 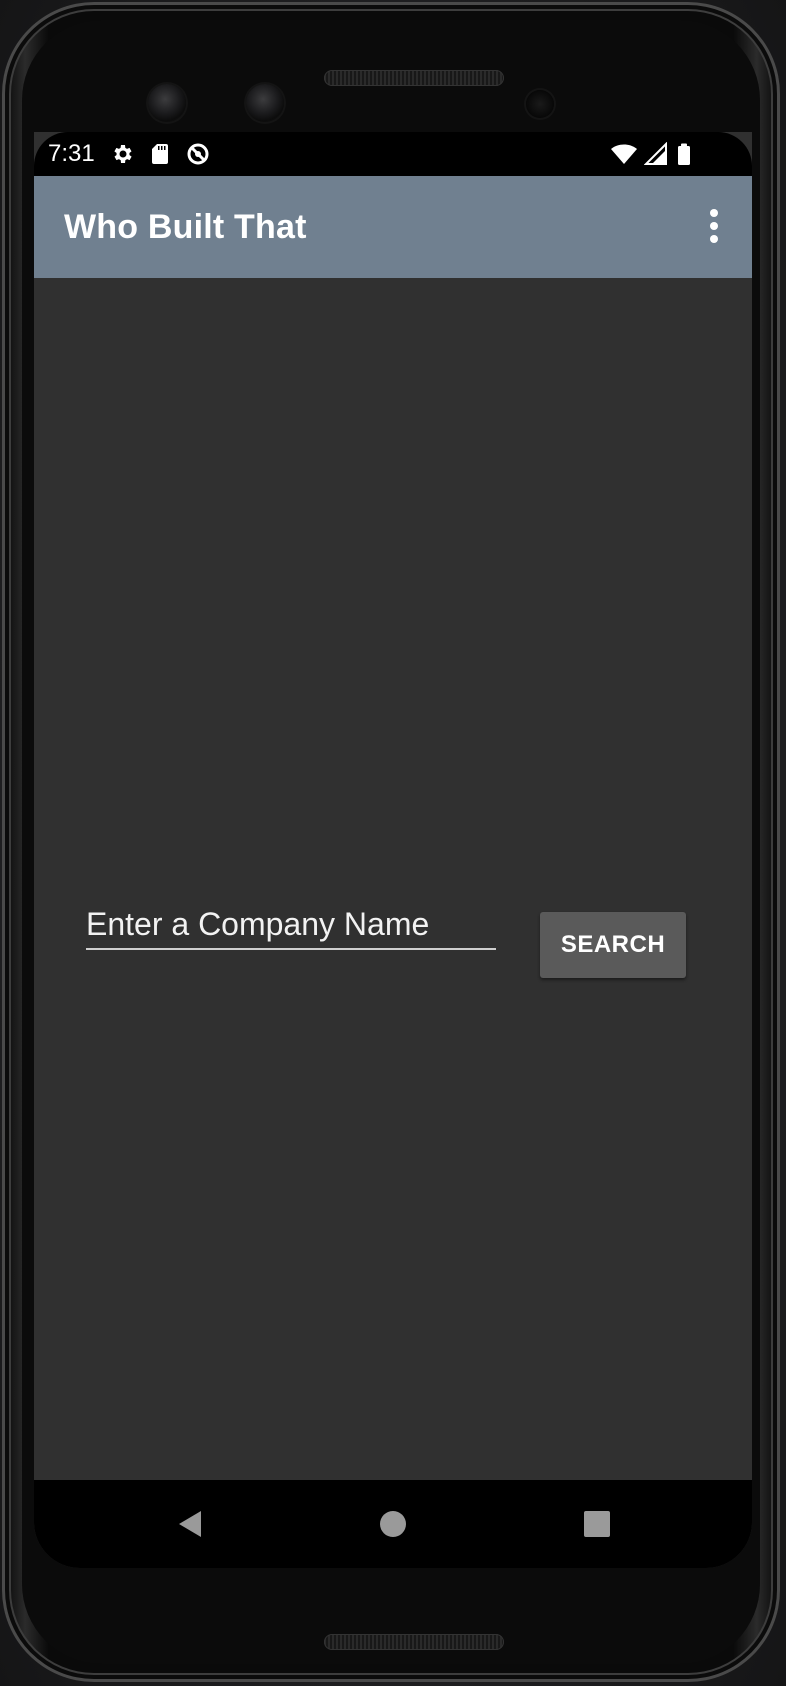 What do you see at coordinates (71, 153) in the screenshot?
I see `status-time: 7:31` at bounding box center [71, 153].